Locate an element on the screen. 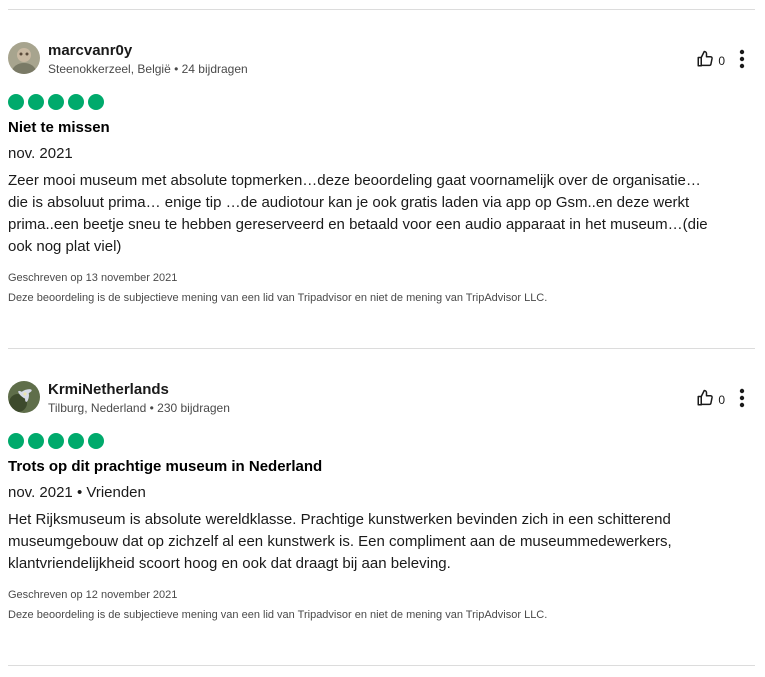 The height and width of the screenshot is (677, 765). review-title: Niet te missen is located at coordinates (381, 128).